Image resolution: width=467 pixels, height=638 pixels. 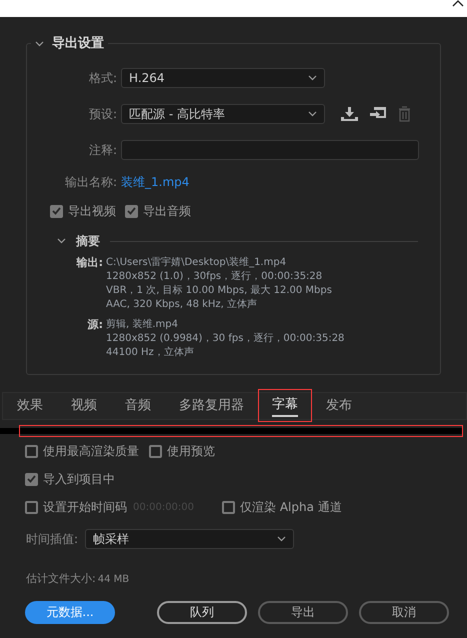 What do you see at coordinates (85, 507) in the screenshot?
I see `checkbox-label: 设置开始时间码` at bounding box center [85, 507].